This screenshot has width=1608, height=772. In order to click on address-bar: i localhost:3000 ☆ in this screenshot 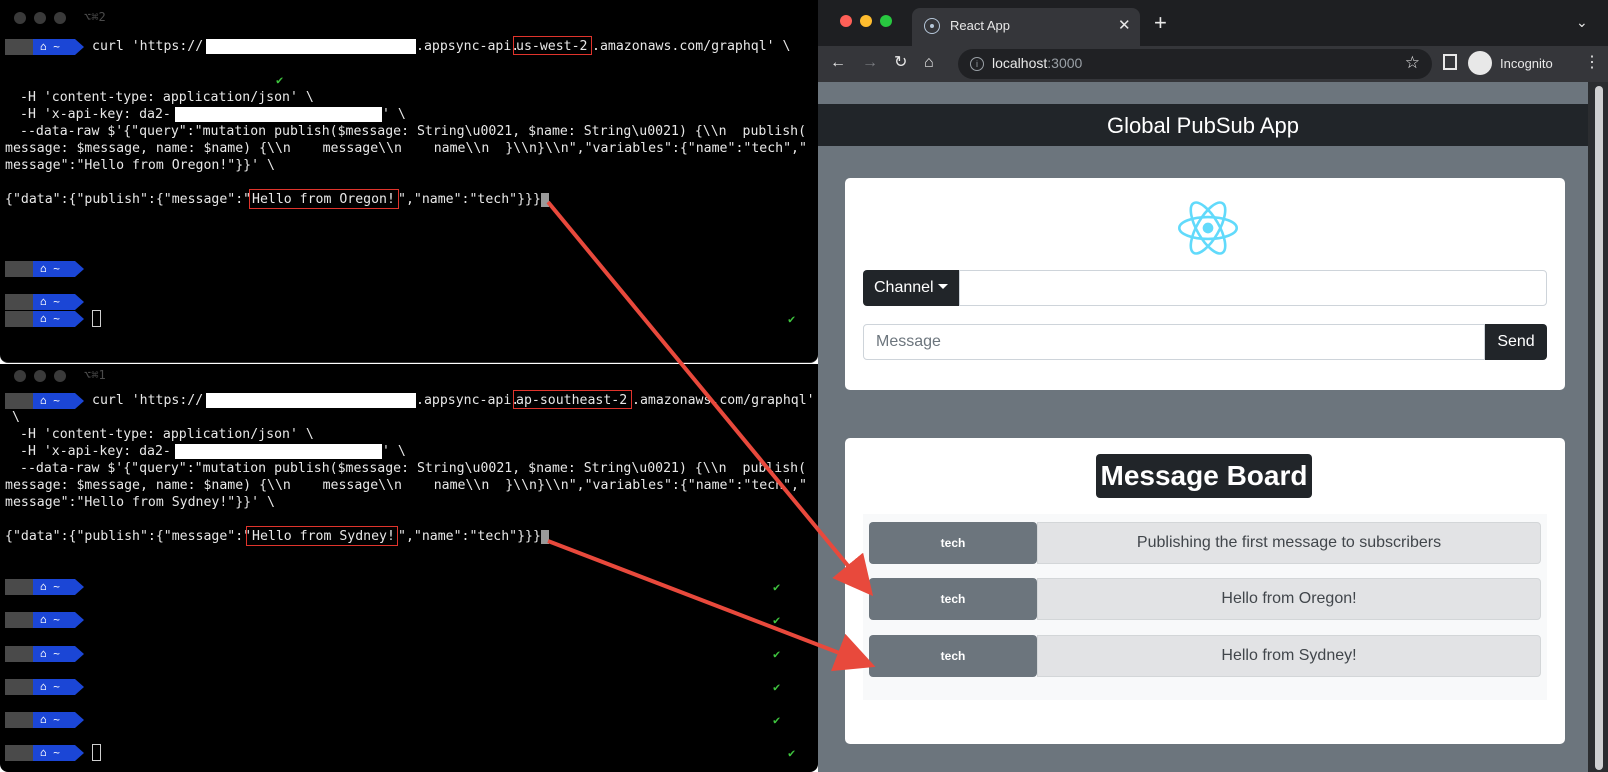, I will do `click(1195, 64)`.